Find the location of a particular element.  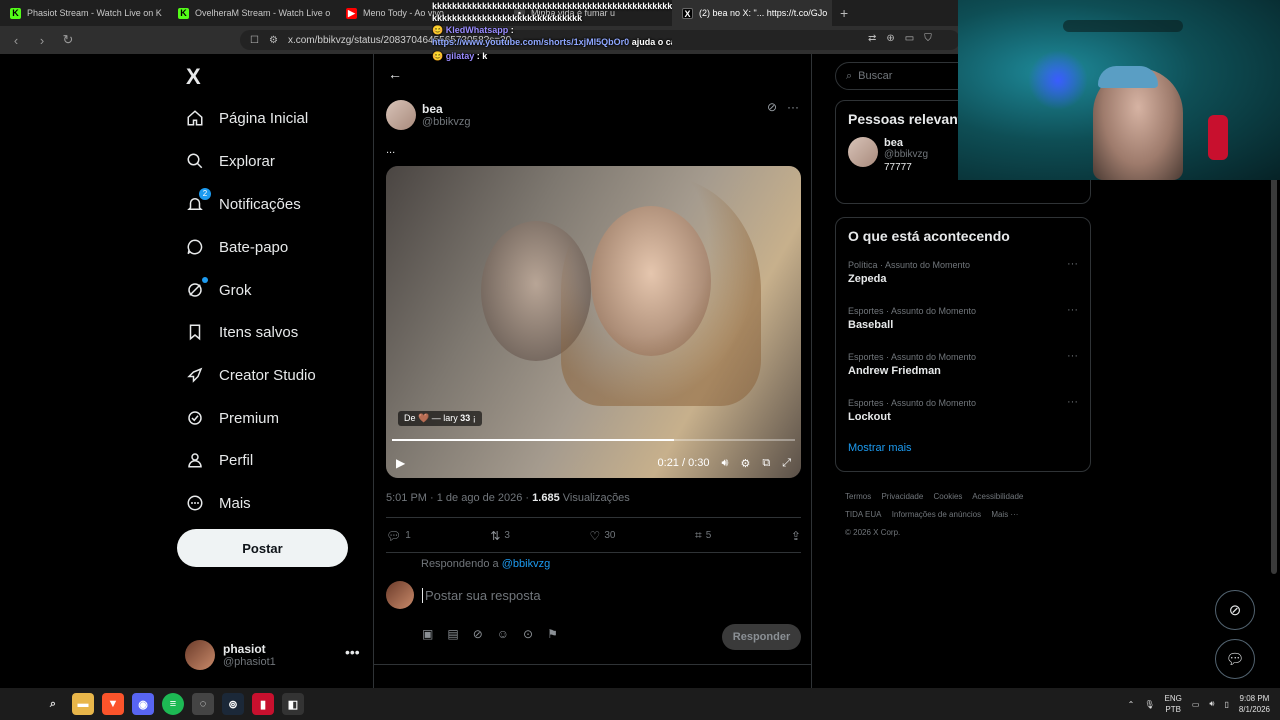

bookmark-icon is located at coordinates (195, 332).